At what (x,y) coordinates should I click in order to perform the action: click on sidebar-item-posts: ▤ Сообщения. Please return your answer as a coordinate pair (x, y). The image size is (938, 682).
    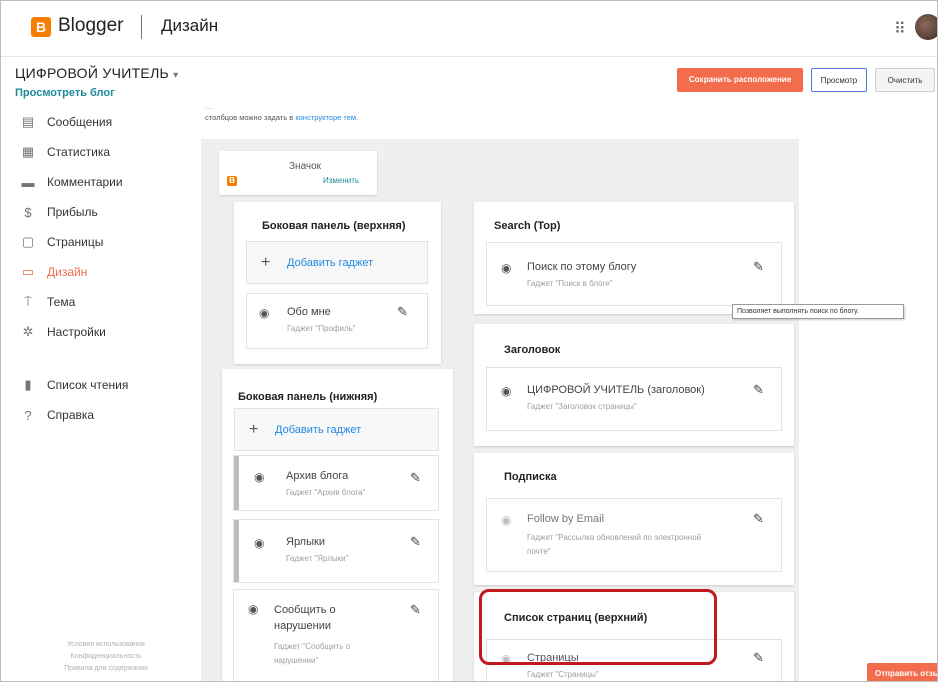
    Looking at the image, I should click on (66, 122).